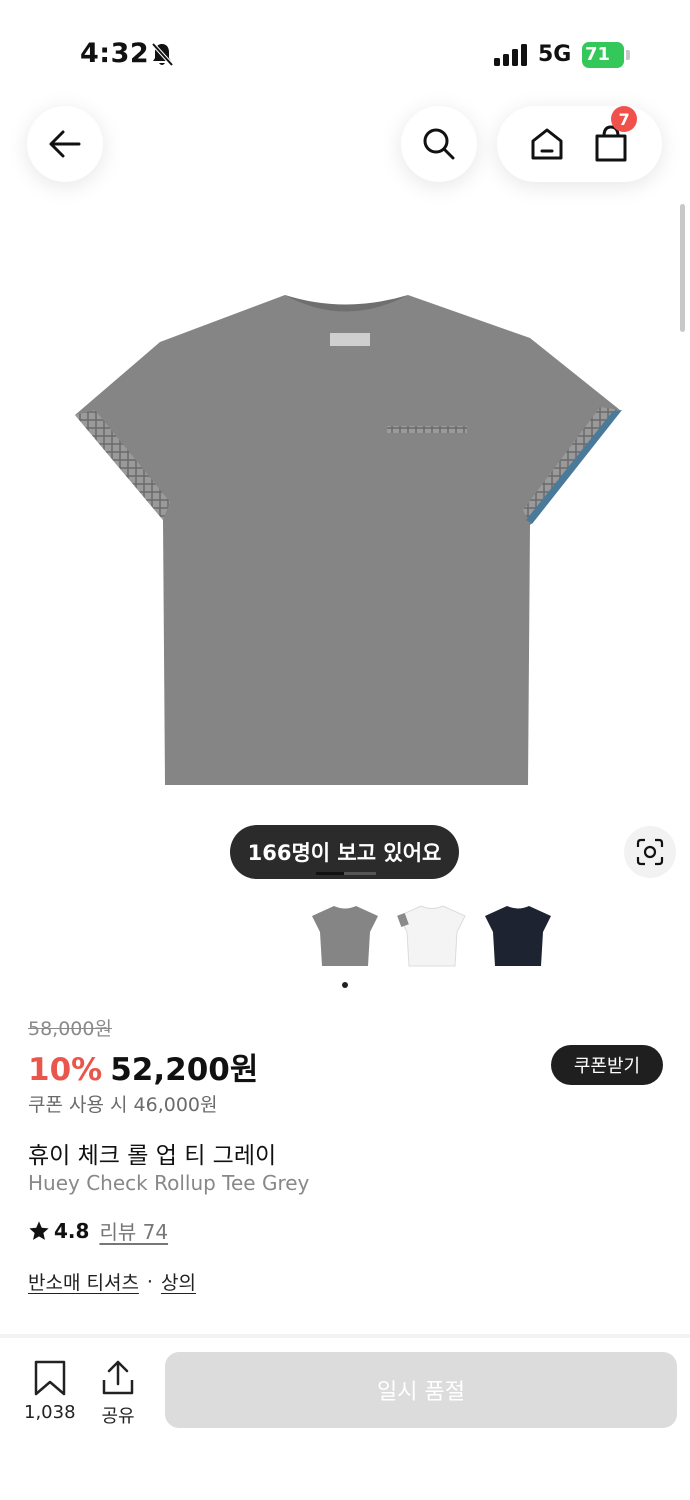 The width and height of the screenshot is (690, 1500). What do you see at coordinates (345, 45) in the screenshot?
I see `status-bar: 4:32 5G 71` at bounding box center [345, 45].